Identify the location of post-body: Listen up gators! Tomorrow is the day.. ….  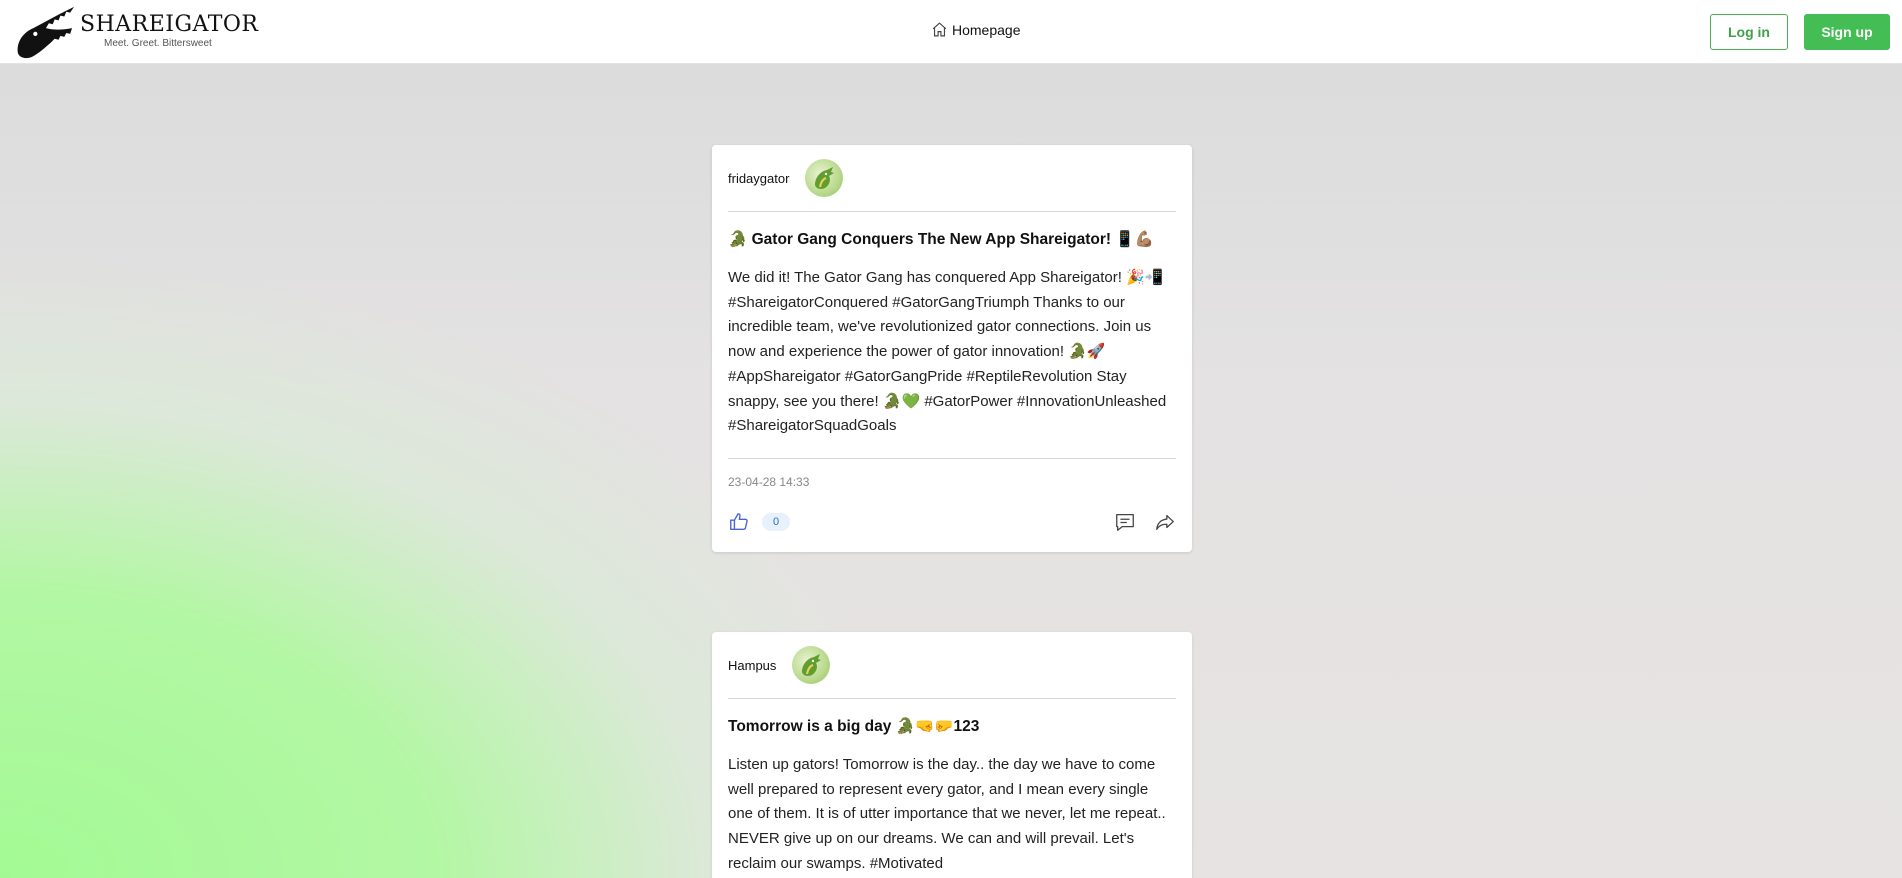
(947, 814).